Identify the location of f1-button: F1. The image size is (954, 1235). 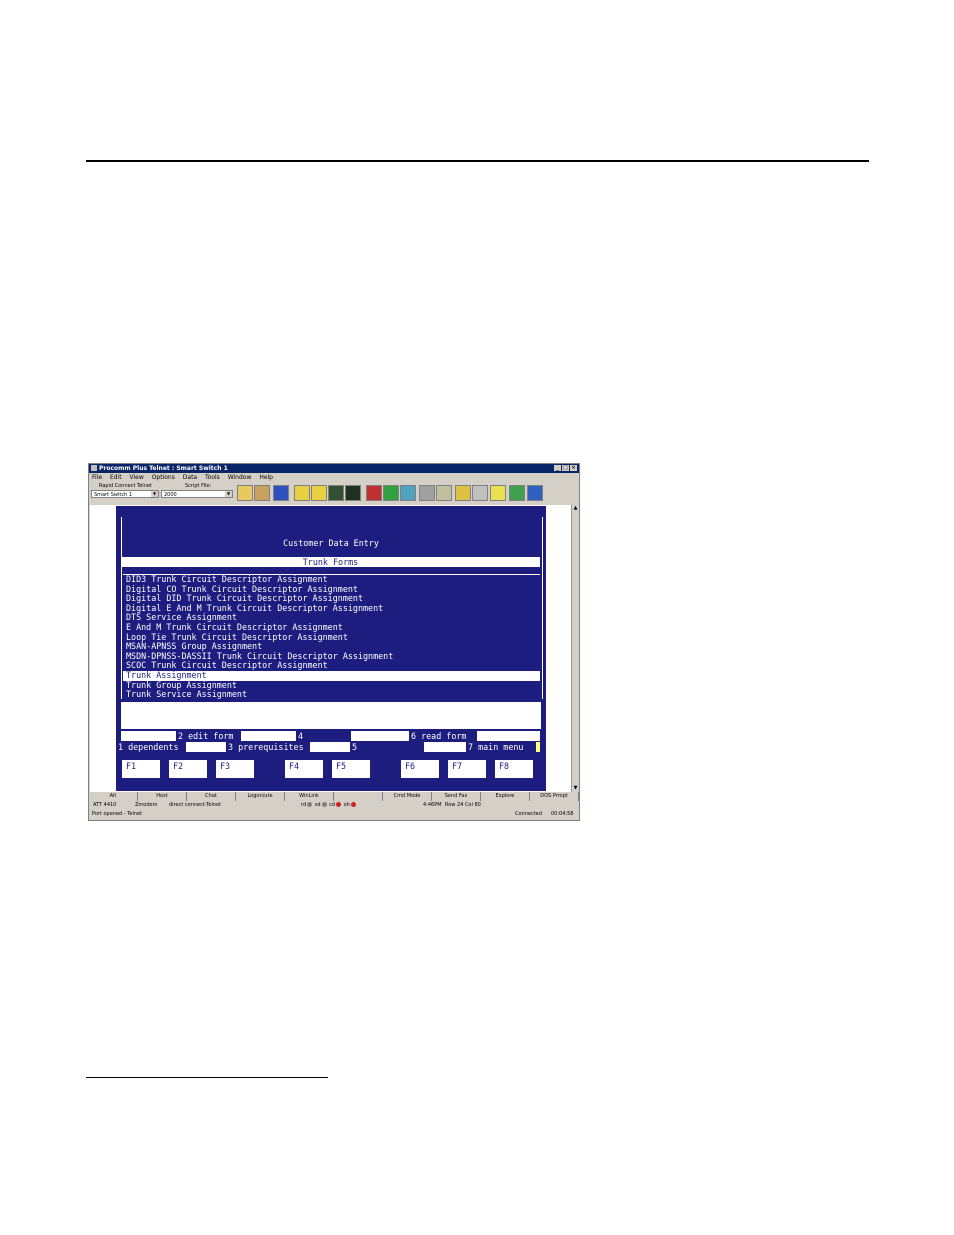
(141, 769).